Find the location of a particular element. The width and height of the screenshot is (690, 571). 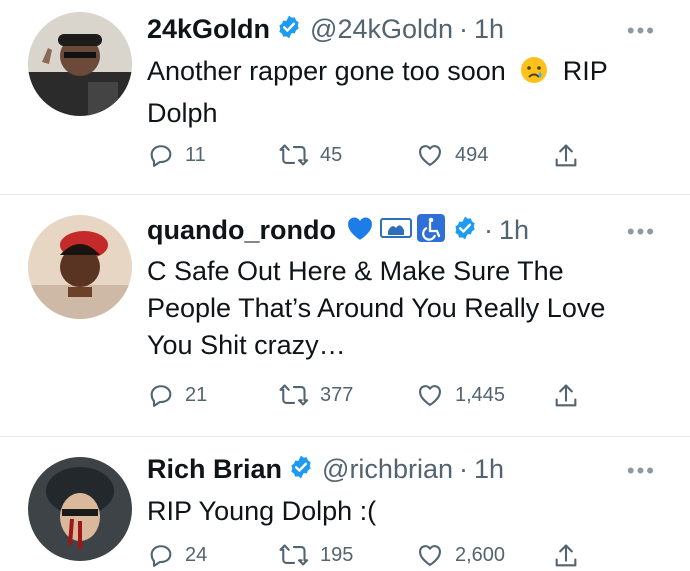

like-button: 1,445 is located at coordinates (460, 395).